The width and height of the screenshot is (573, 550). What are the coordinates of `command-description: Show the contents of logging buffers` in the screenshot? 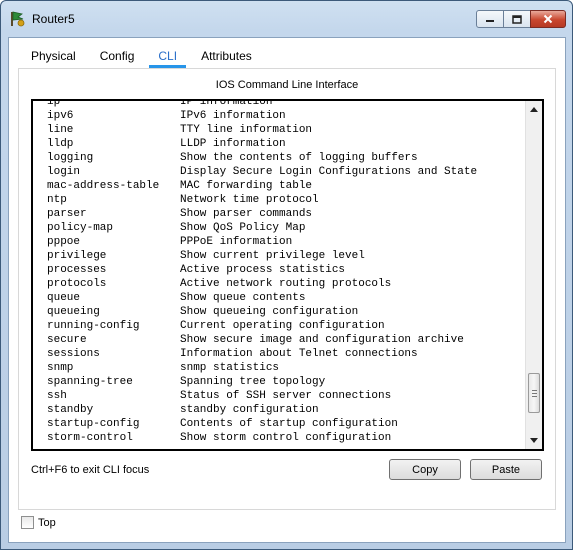 It's located at (299, 158).